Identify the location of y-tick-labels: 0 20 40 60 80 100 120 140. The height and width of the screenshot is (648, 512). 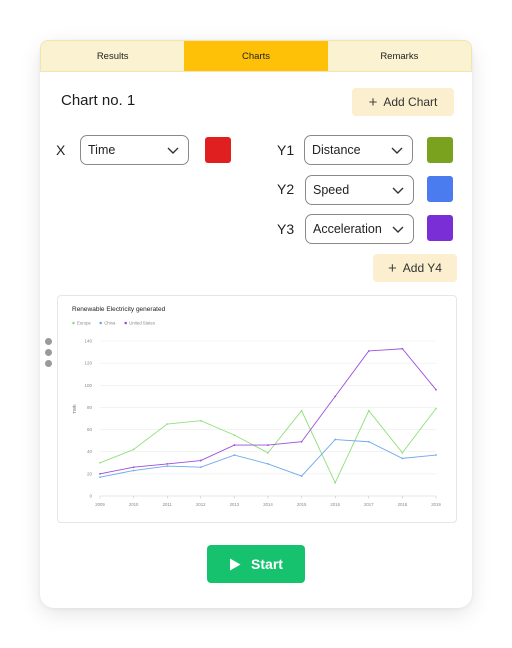
(88, 419).